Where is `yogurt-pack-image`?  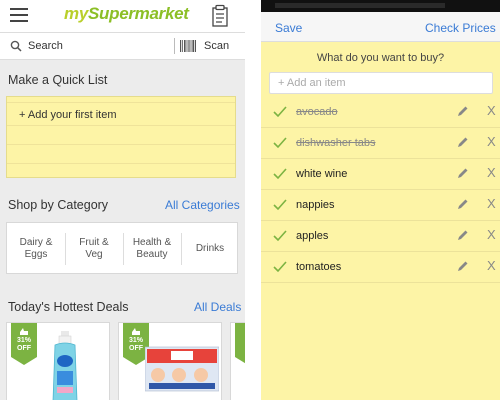
yogurt-pack-image is located at coordinates (182, 369).